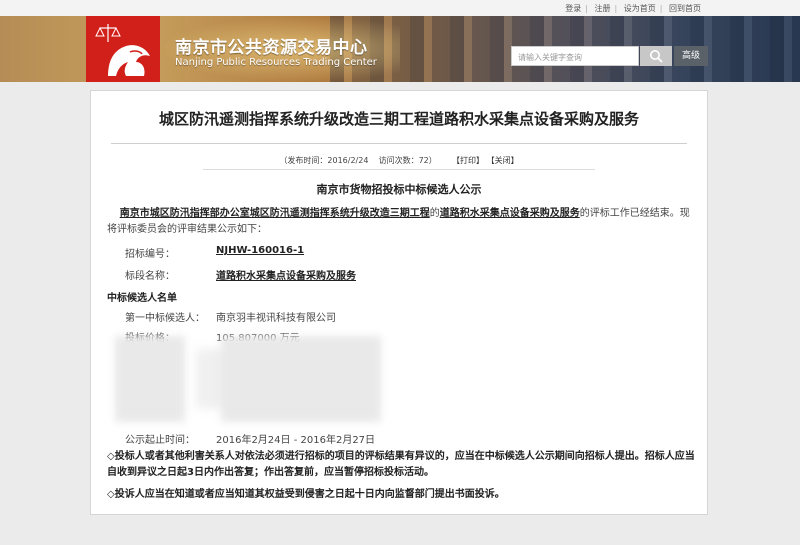 The height and width of the screenshot is (545, 800). I want to click on search-input: 请输入关键字查询, so click(575, 56).